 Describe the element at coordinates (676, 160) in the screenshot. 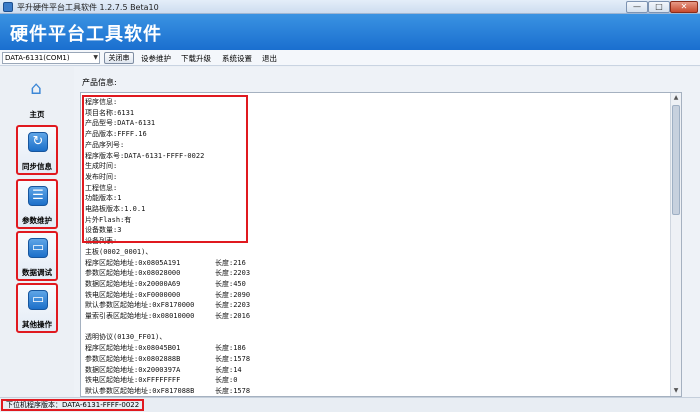

I see `scroll-thumb` at that location.